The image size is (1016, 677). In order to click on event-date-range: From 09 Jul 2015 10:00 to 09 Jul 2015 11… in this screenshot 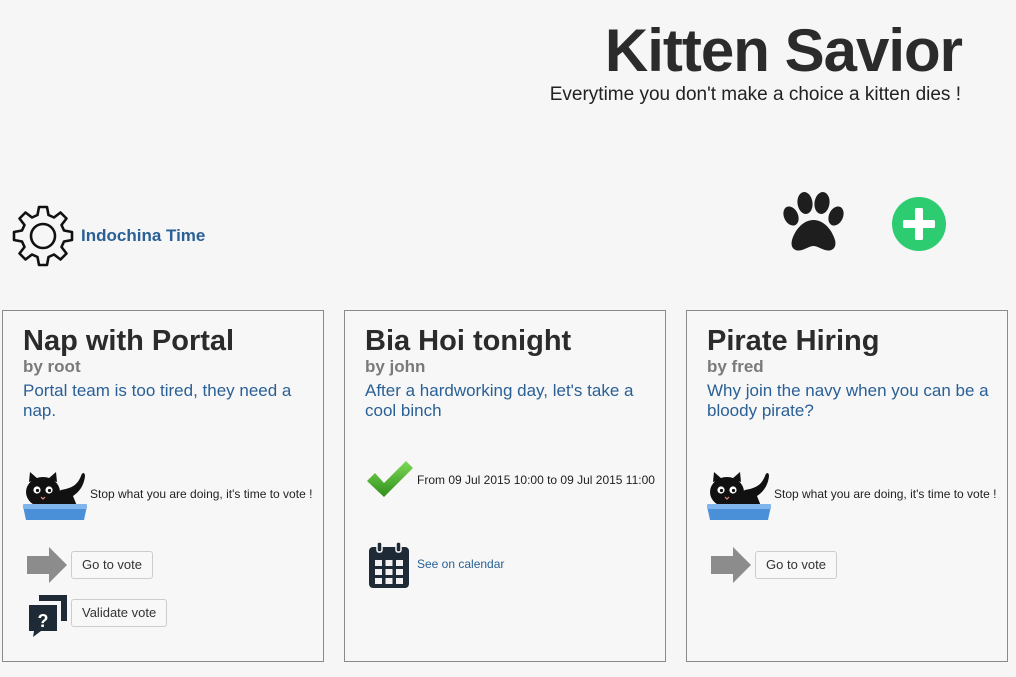, I will do `click(536, 480)`.